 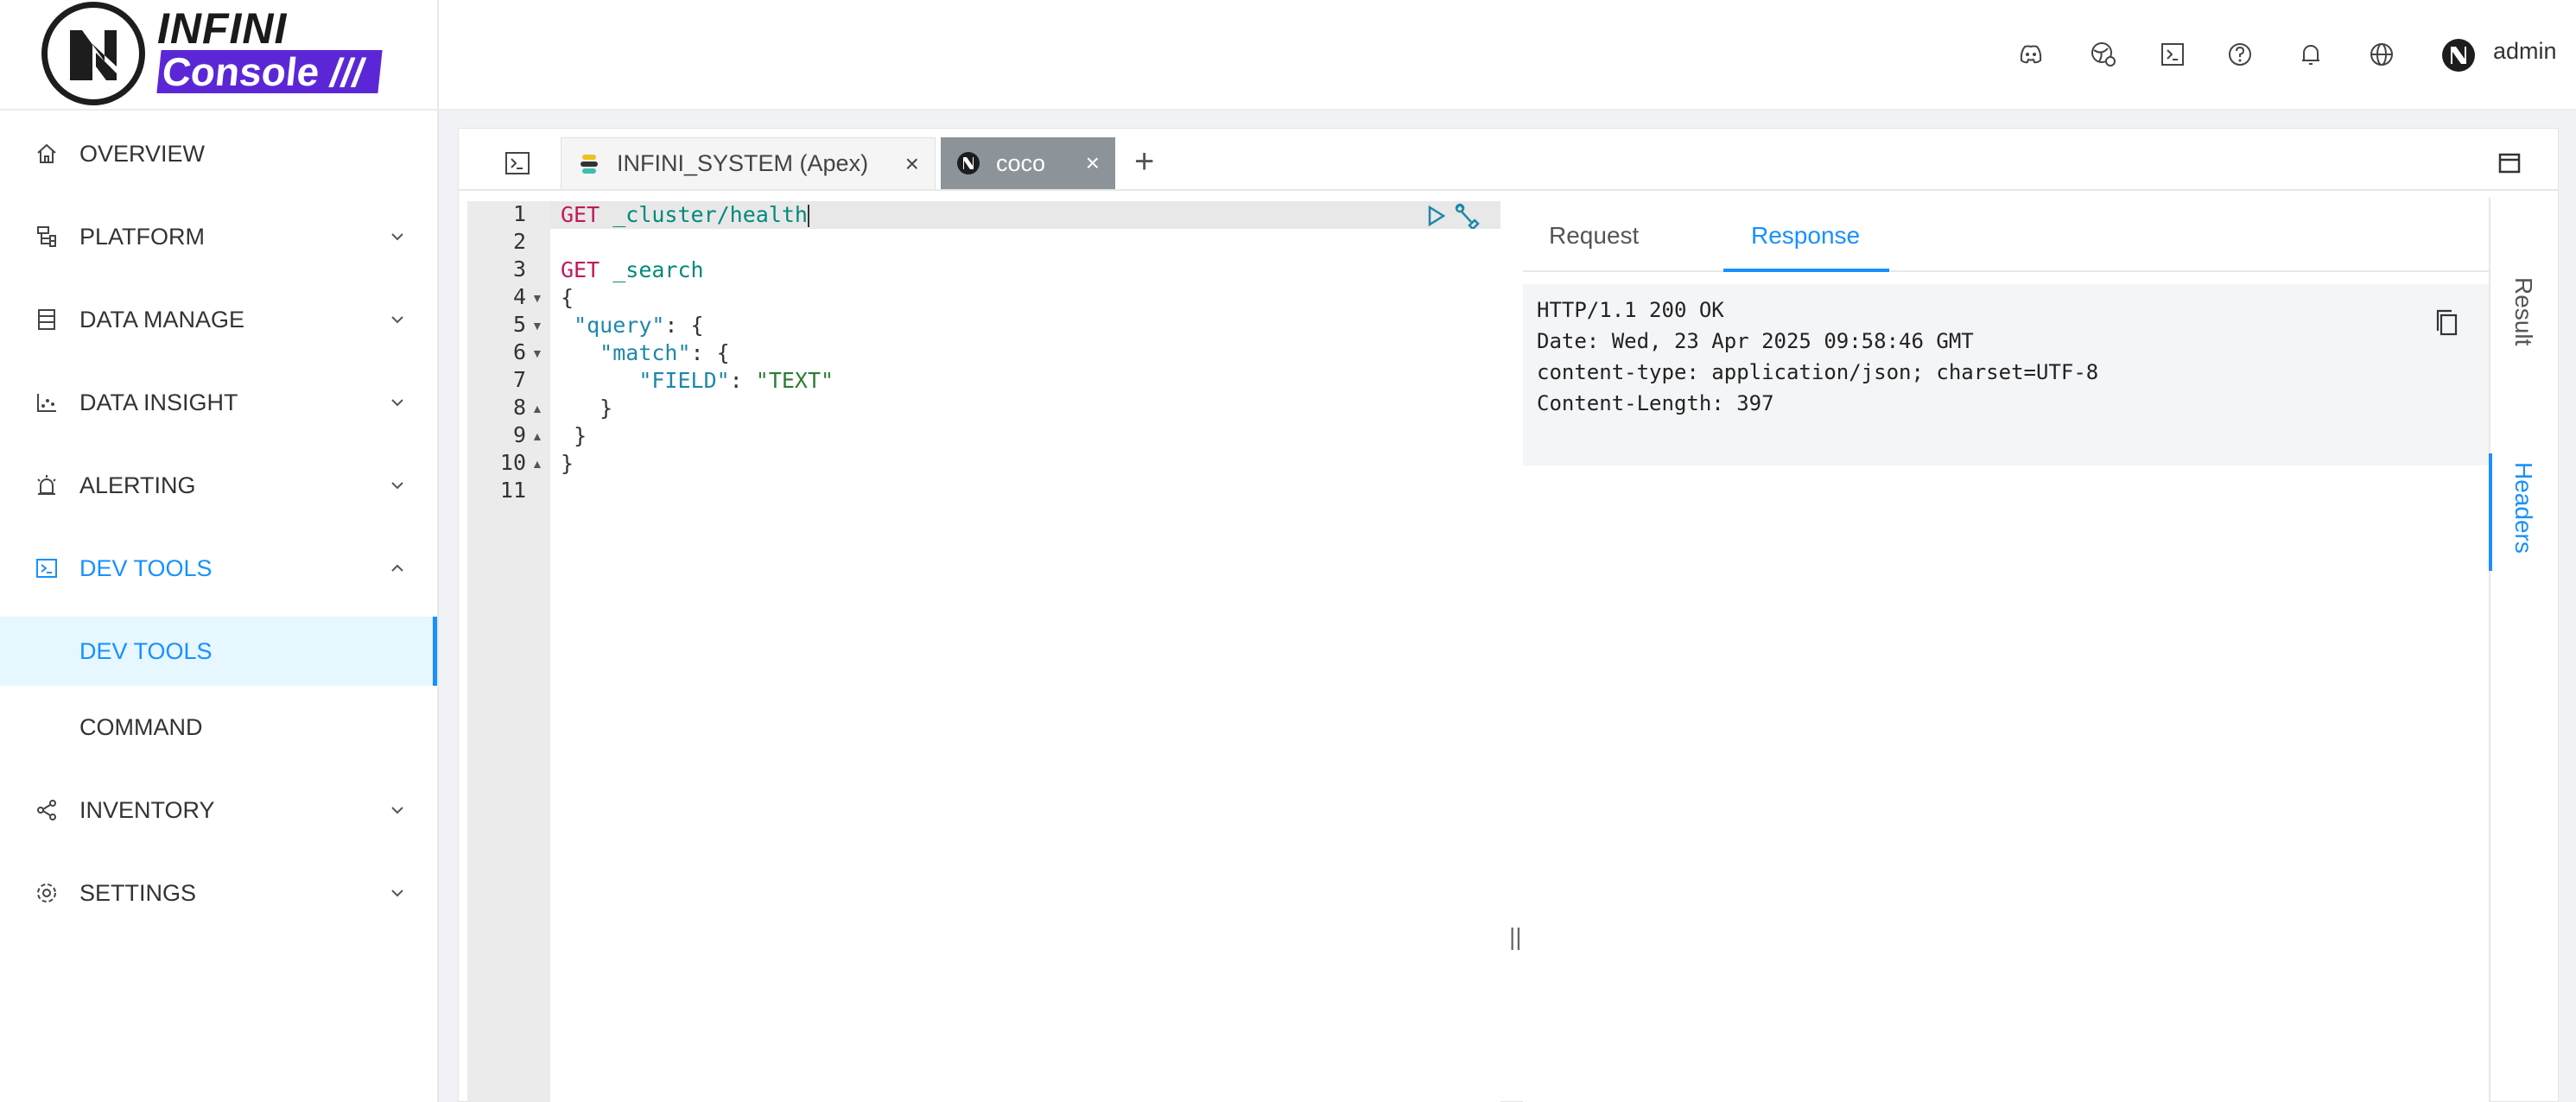 I want to click on globe-settings-icon, so click(x=2103, y=54).